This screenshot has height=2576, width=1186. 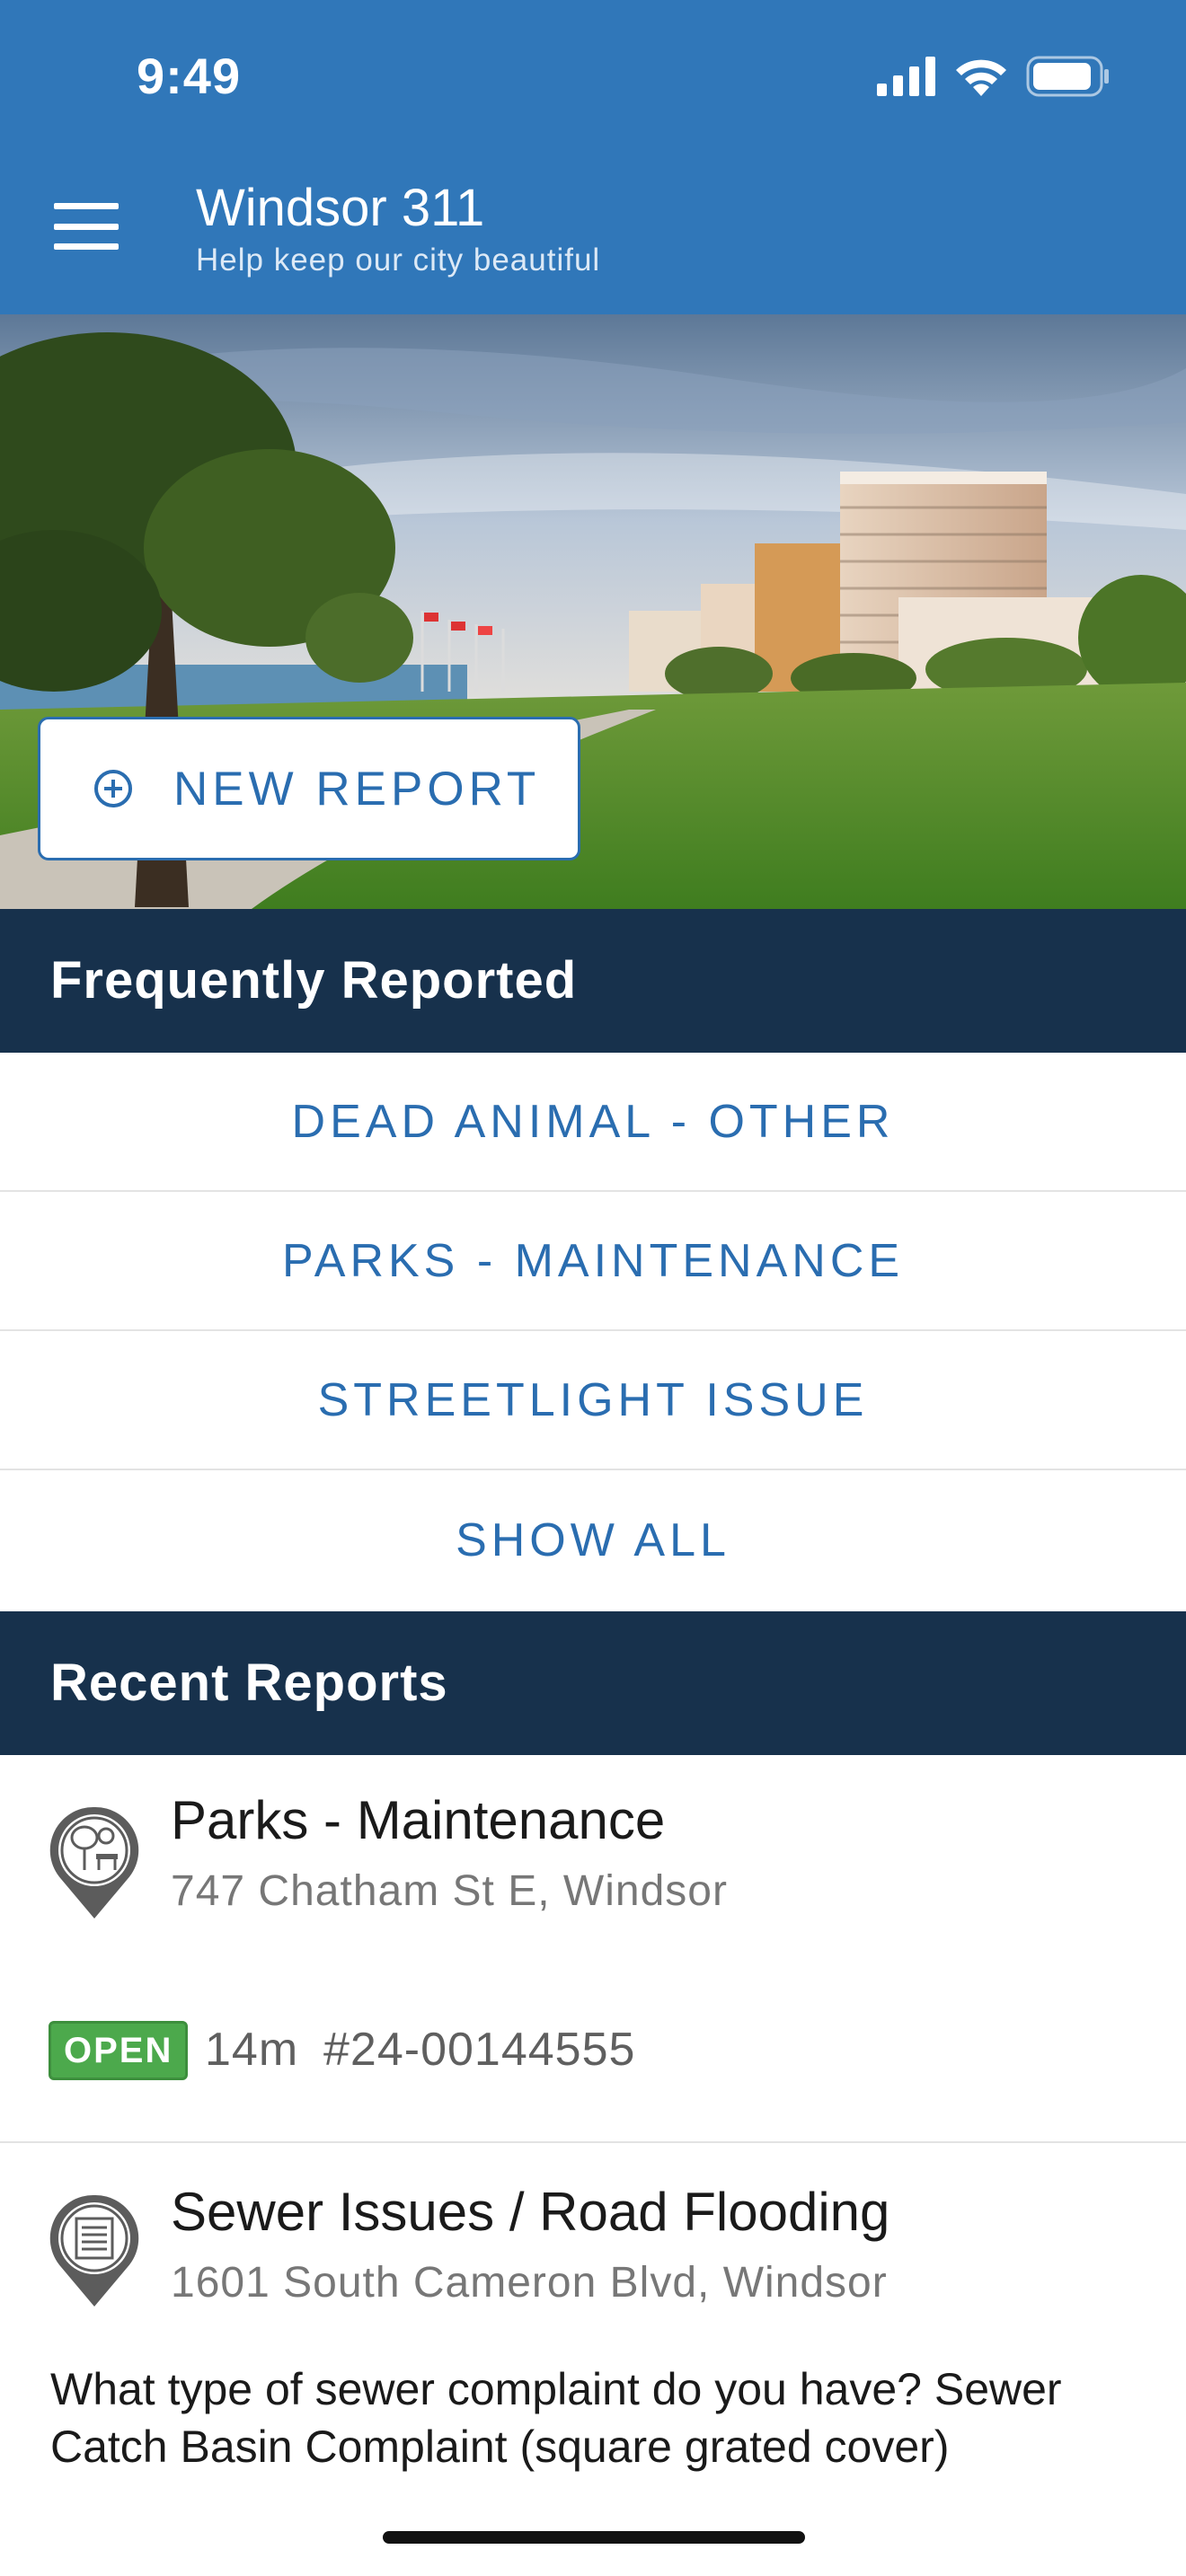 I want to click on status-icons, so click(x=994, y=76).